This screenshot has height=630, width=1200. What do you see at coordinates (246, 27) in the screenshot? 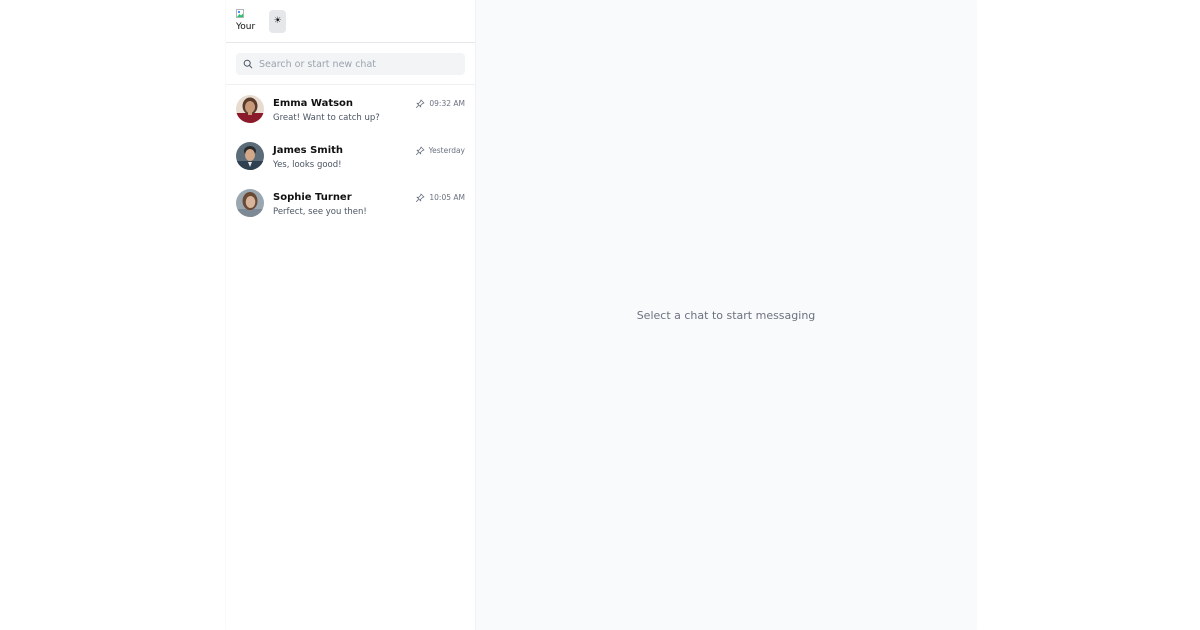
I see `profile-alt-text: Your` at bounding box center [246, 27].